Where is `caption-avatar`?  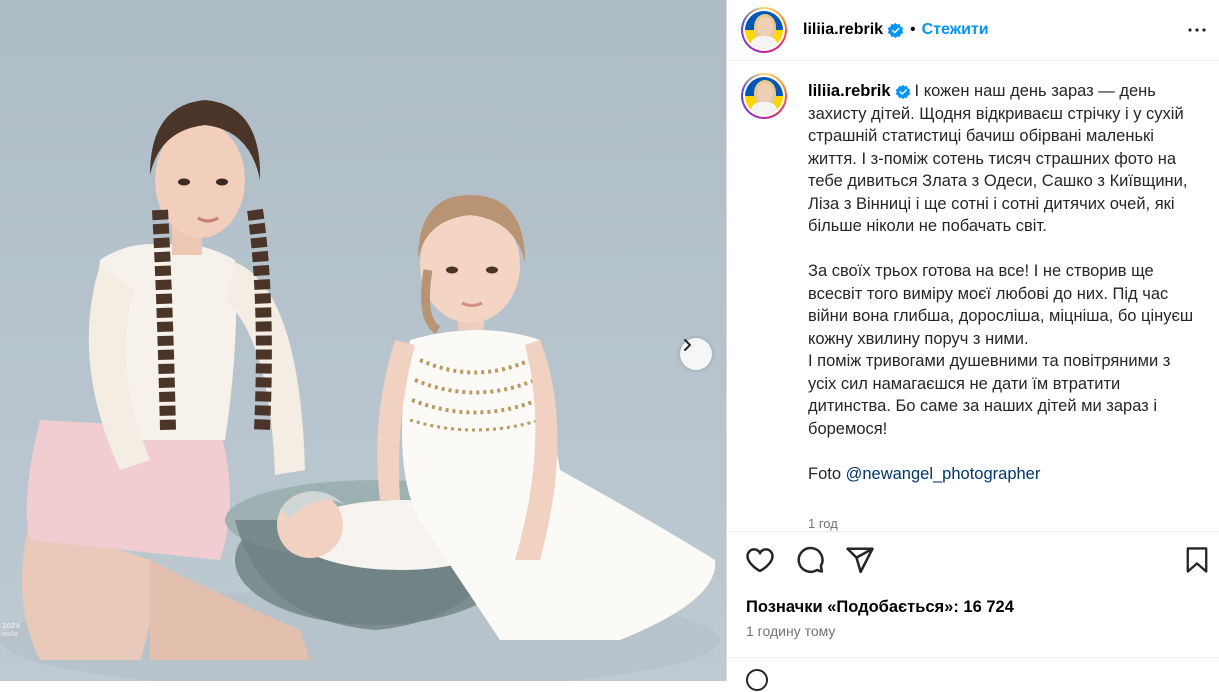
caption-avatar is located at coordinates (764, 96).